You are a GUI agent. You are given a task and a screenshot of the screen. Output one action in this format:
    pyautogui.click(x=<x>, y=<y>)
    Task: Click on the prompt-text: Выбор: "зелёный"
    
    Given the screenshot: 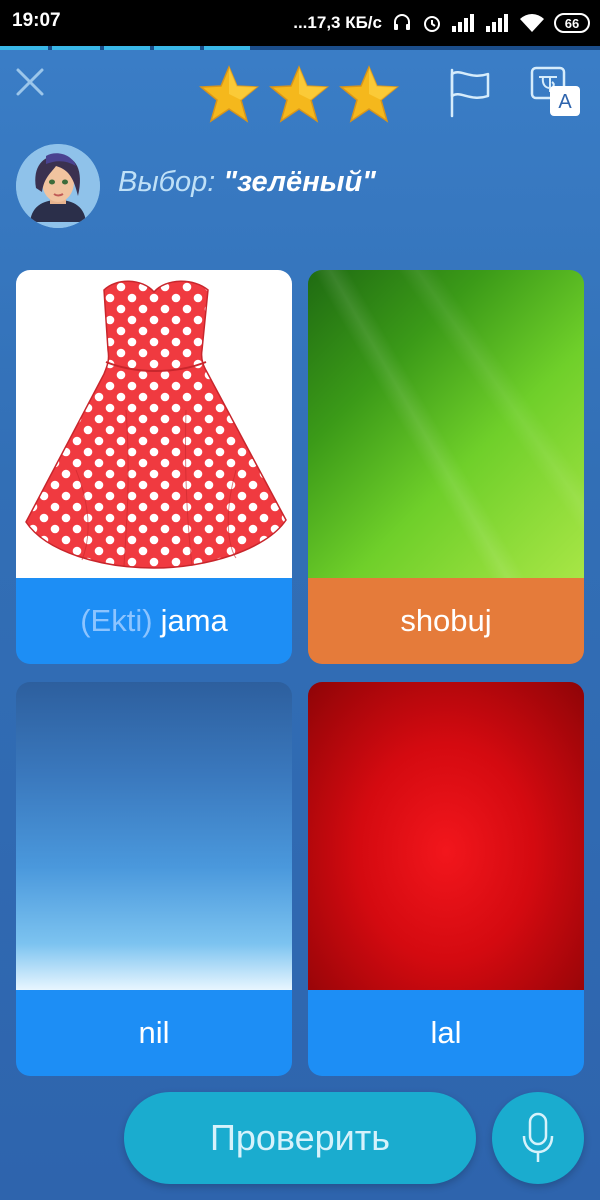 What is the action you would take?
    pyautogui.click(x=247, y=182)
    